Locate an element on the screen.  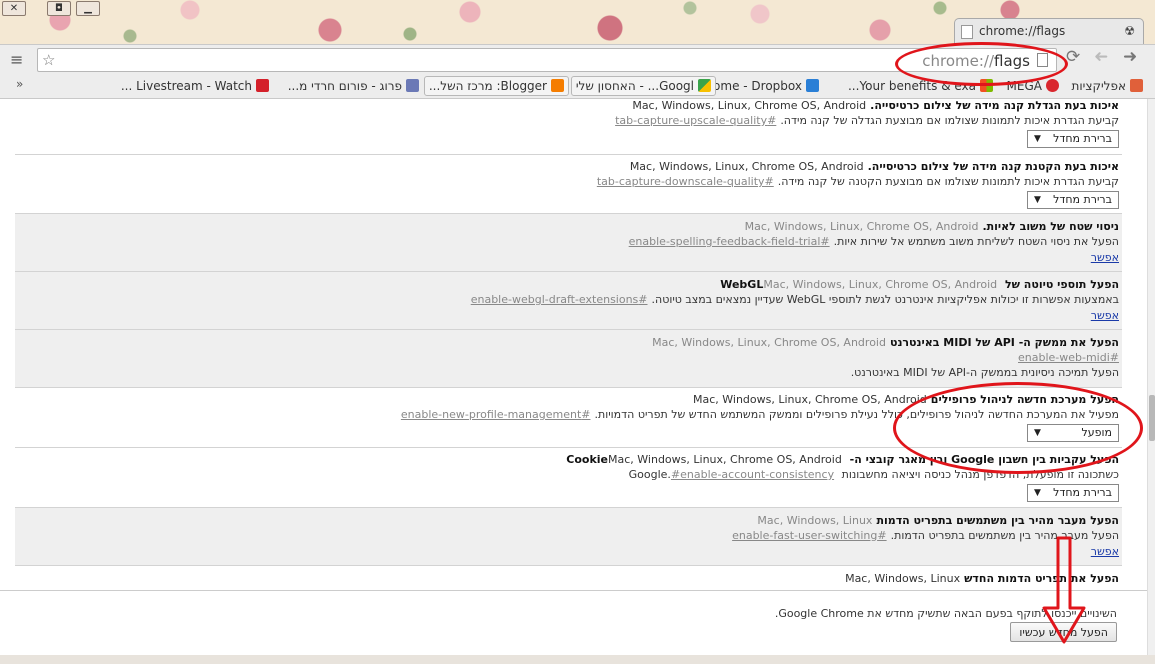
back-icon: ➜ is located at coordinates (1130, 57).